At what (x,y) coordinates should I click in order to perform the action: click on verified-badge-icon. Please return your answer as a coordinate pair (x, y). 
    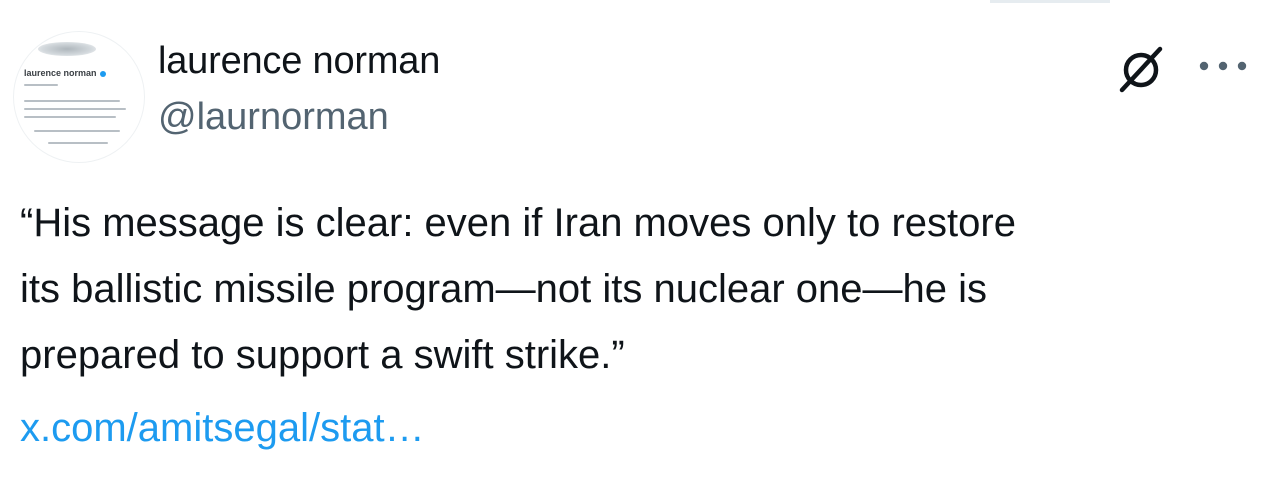
    Looking at the image, I should click on (102, 73).